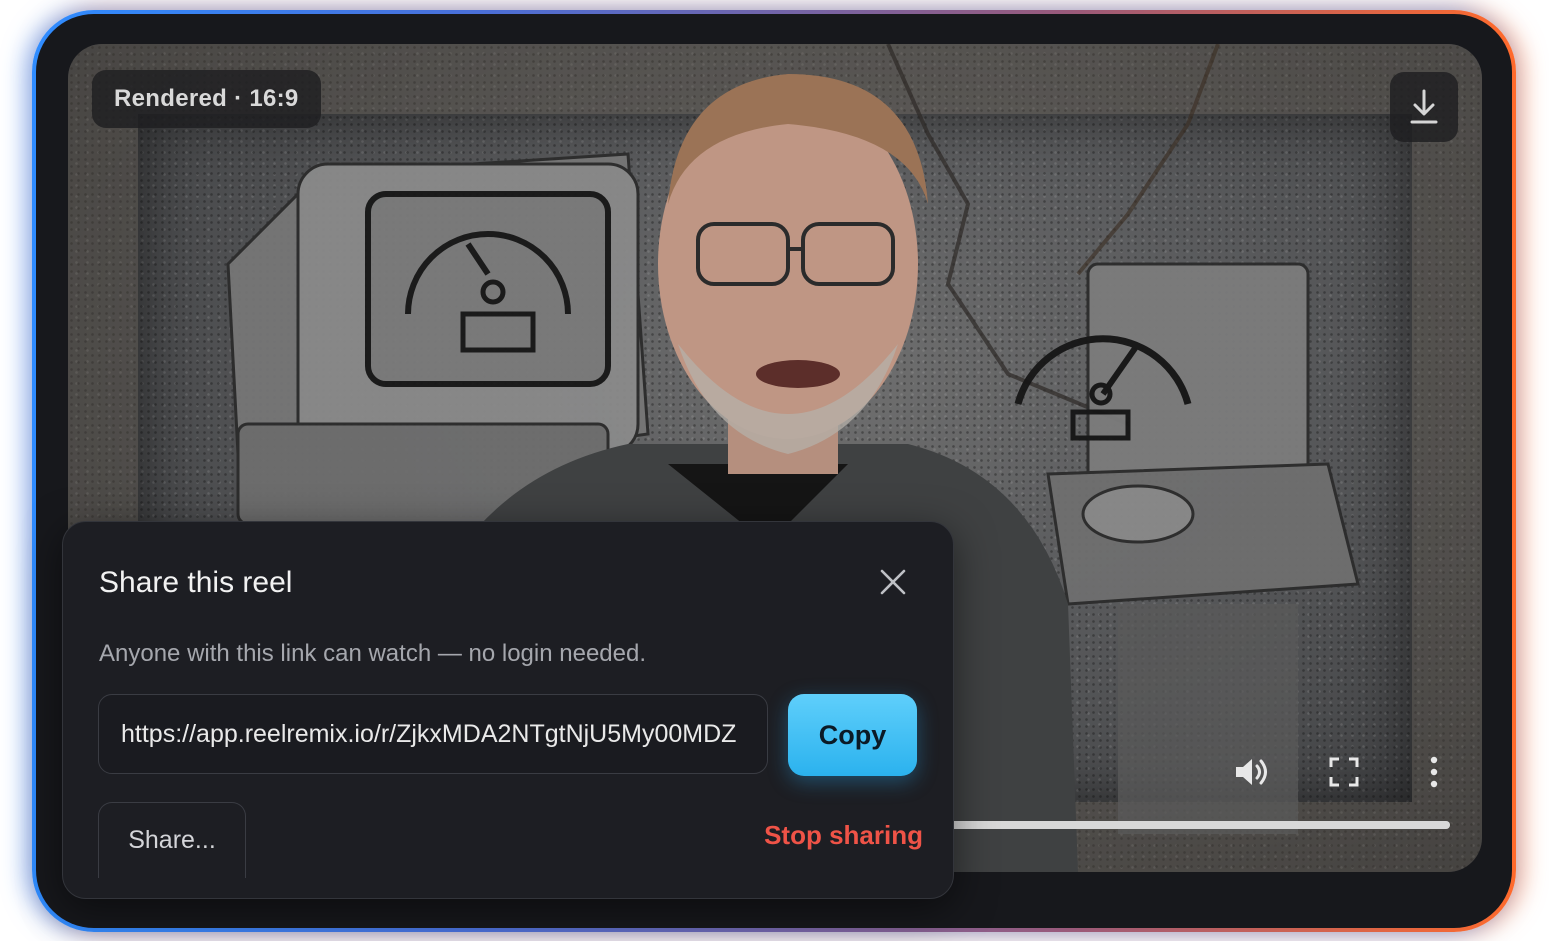 This screenshot has width=1549, height=941. I want to click on share-link-input, so click(433, 734).